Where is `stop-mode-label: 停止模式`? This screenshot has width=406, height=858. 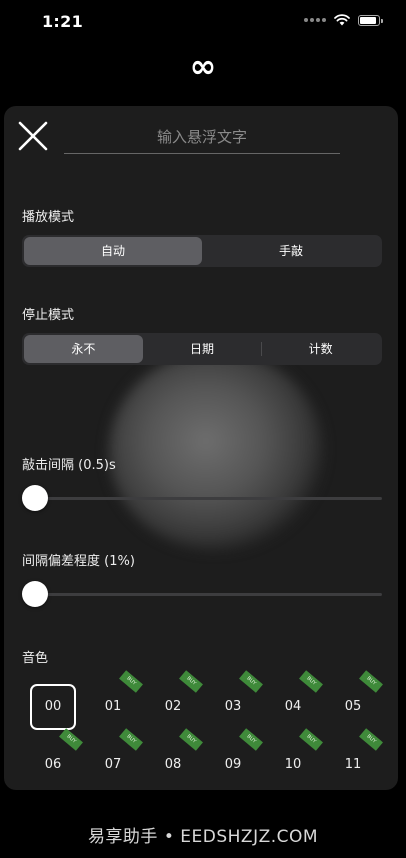
stop-mode-label: 停止模式 is located at coordinates (48, 315).